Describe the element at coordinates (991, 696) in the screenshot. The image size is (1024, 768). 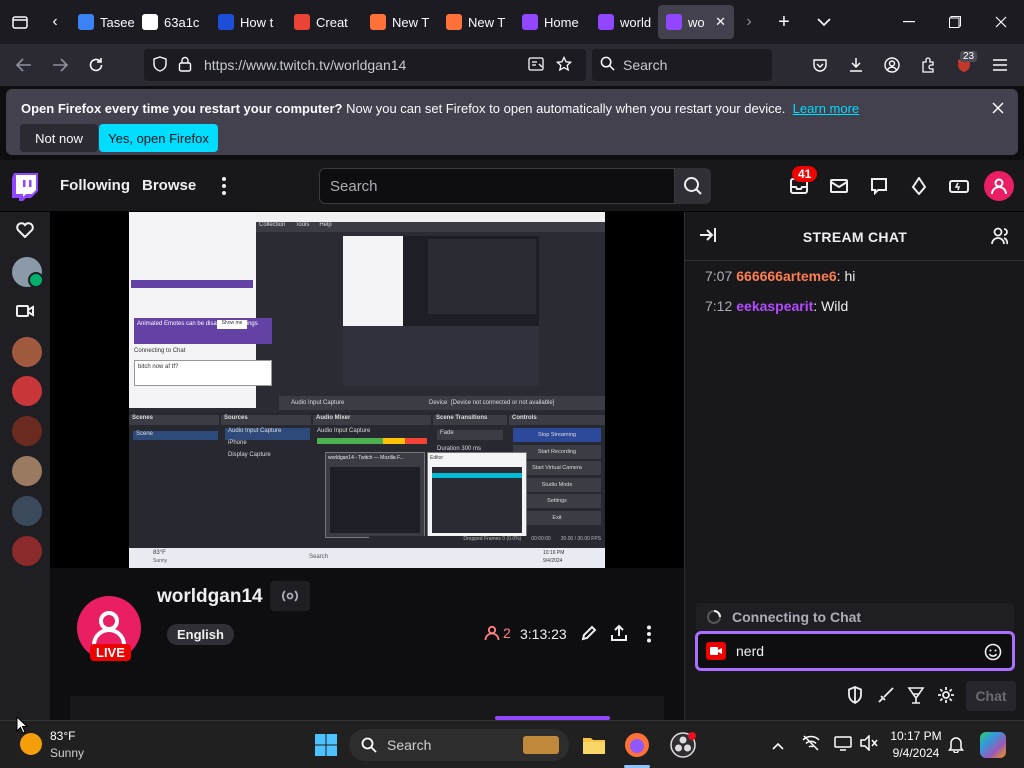
I see `chat-send-button: Chat` at that location.